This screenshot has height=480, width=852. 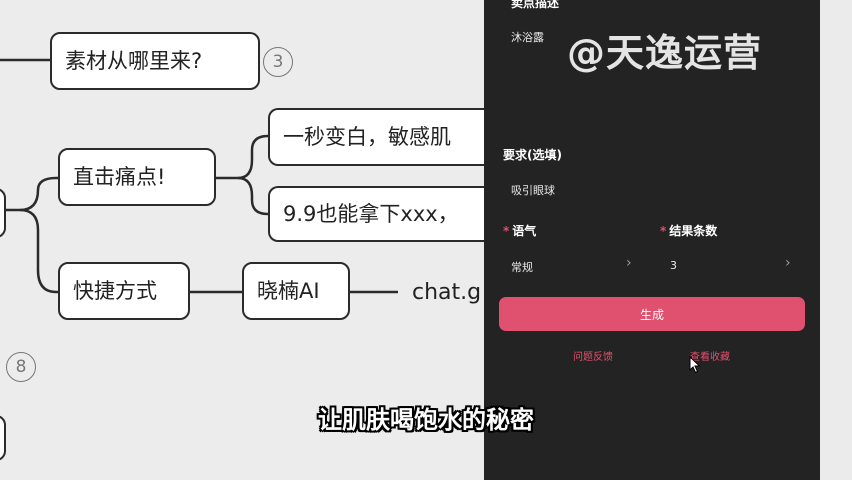 I want to click on count-label: * 结果条数, so click(x=688, y=230).